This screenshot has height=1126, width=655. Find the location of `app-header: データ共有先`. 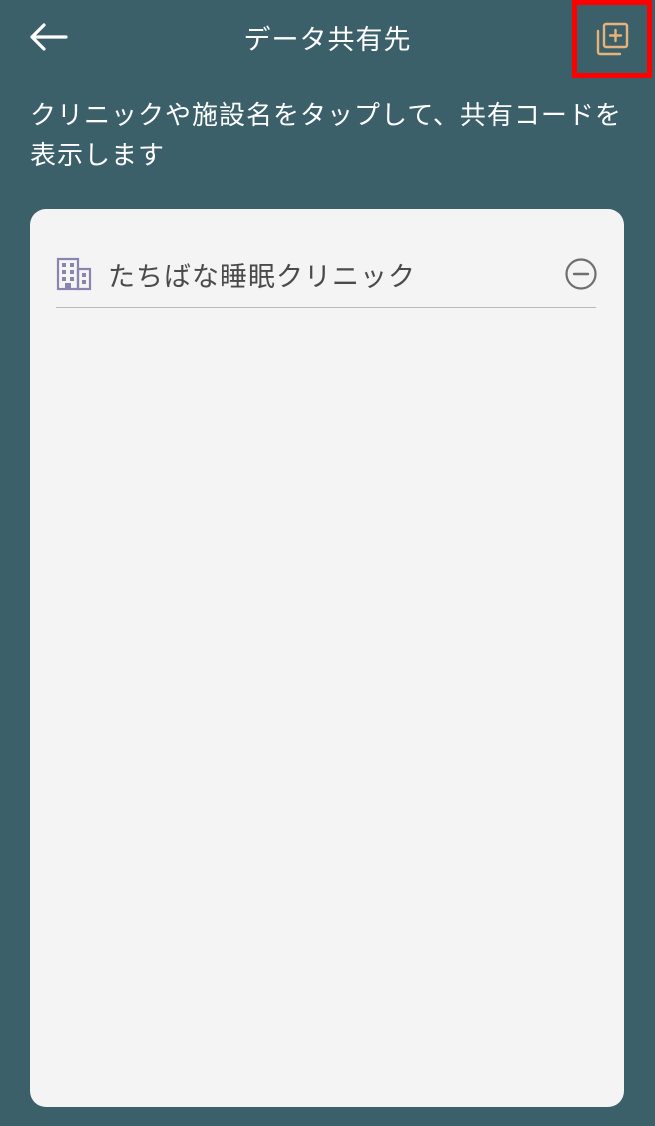

app-header: データ共有先 is located at coordinates (327, 39).